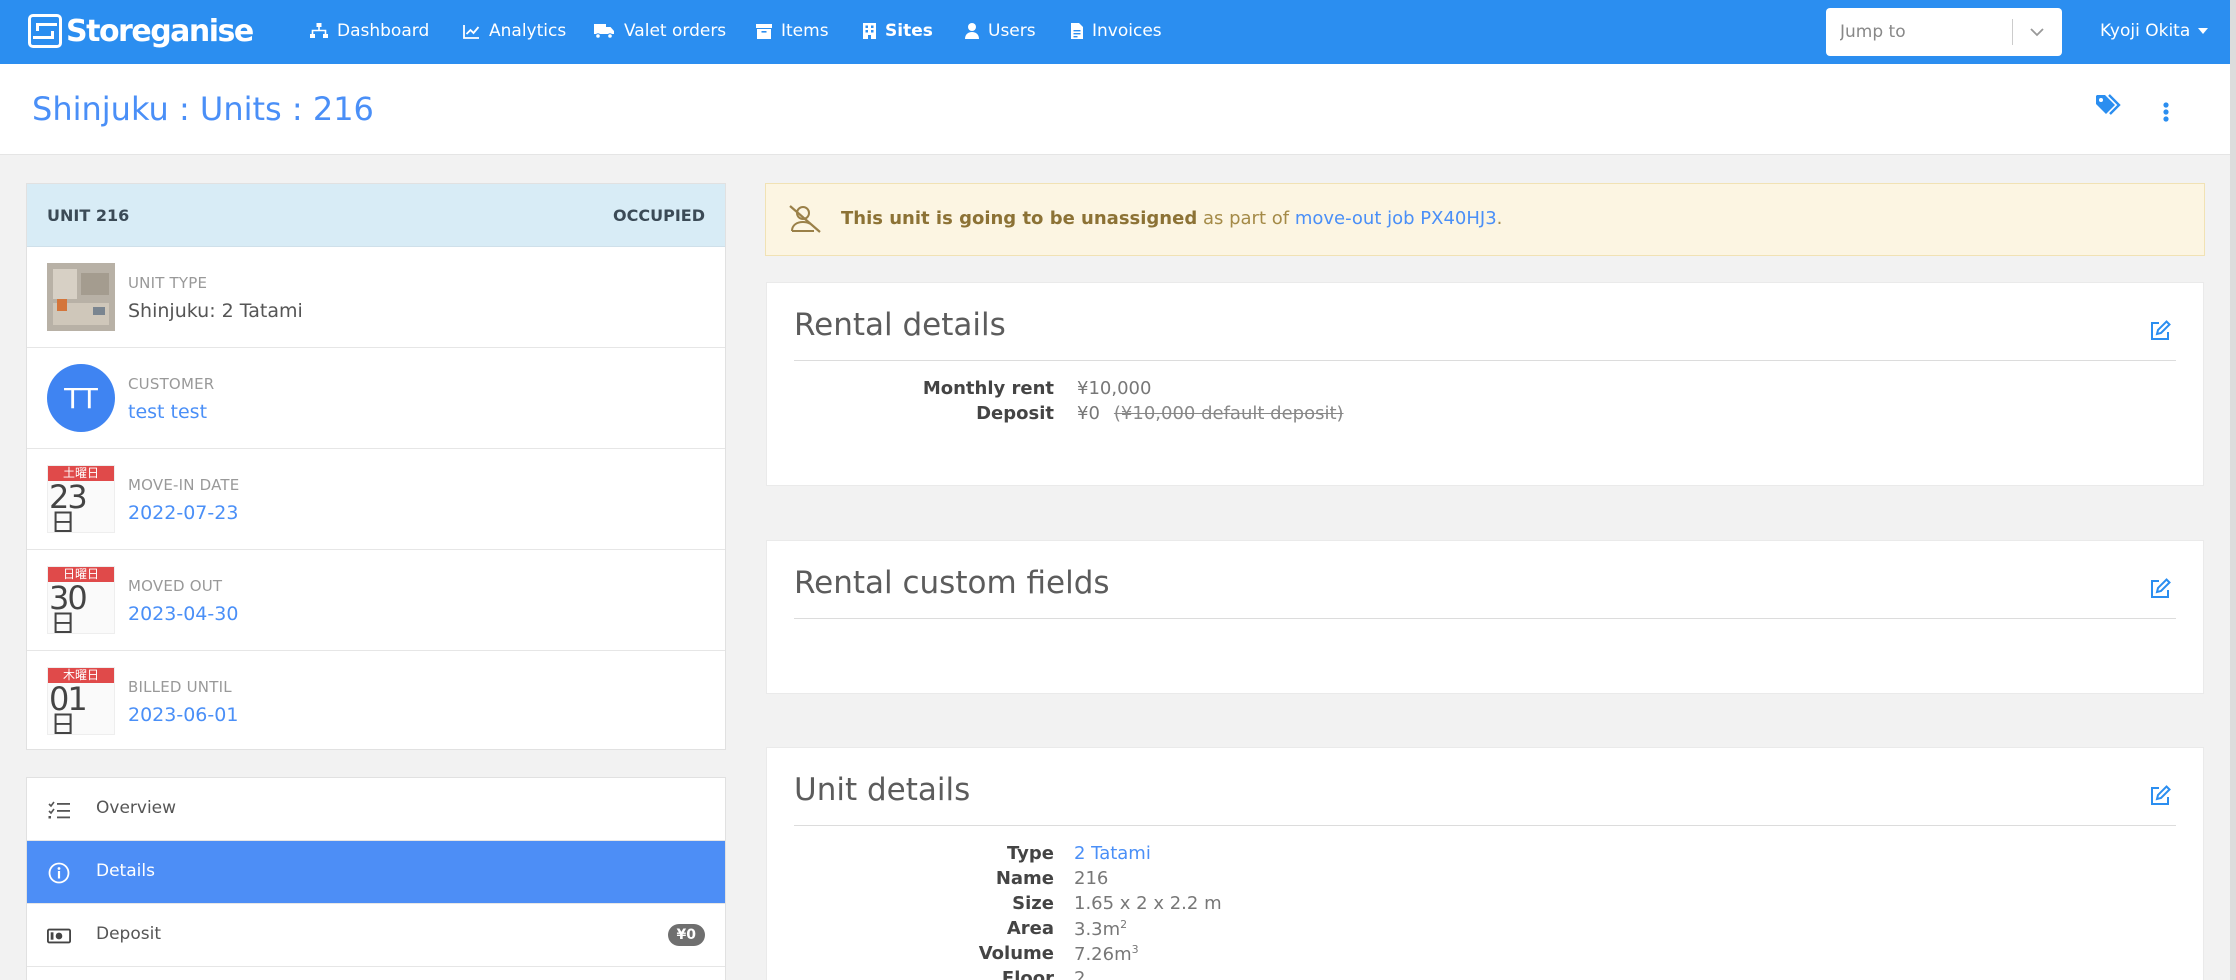 The height and width of the screenshot is (980, 2236). Describe the element at coordinates (2154, 31) in the screenshot. I see `user-menu: Kyoji Okita` at that location.